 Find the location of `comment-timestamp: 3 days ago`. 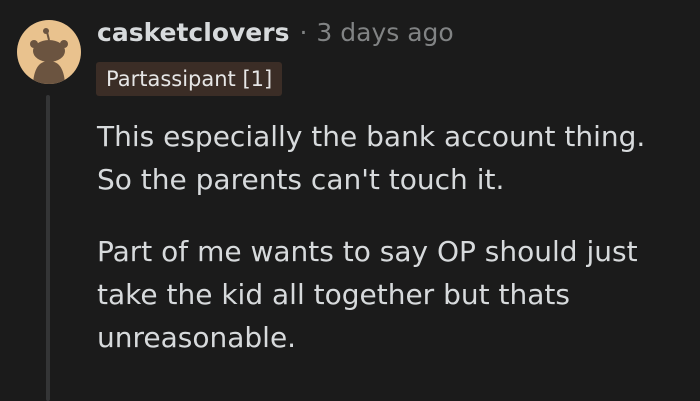

comment-timestamp: 3 days ago is located at coordinates (384, 32).